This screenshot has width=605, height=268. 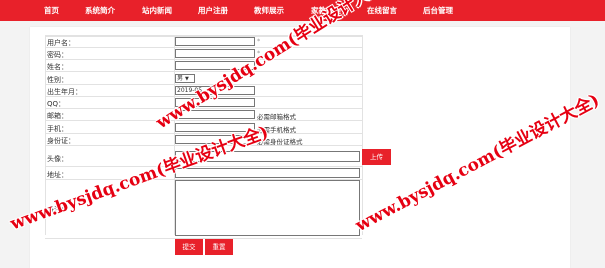 I want to click on reset-button: 重置, so click(x=219, y=247).